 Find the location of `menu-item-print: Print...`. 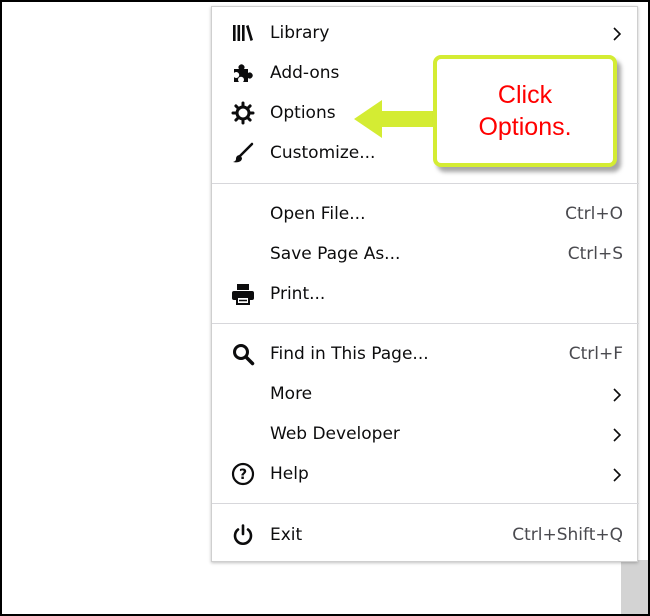

menu-item-print: Print... is located at coordinates (425, 294).